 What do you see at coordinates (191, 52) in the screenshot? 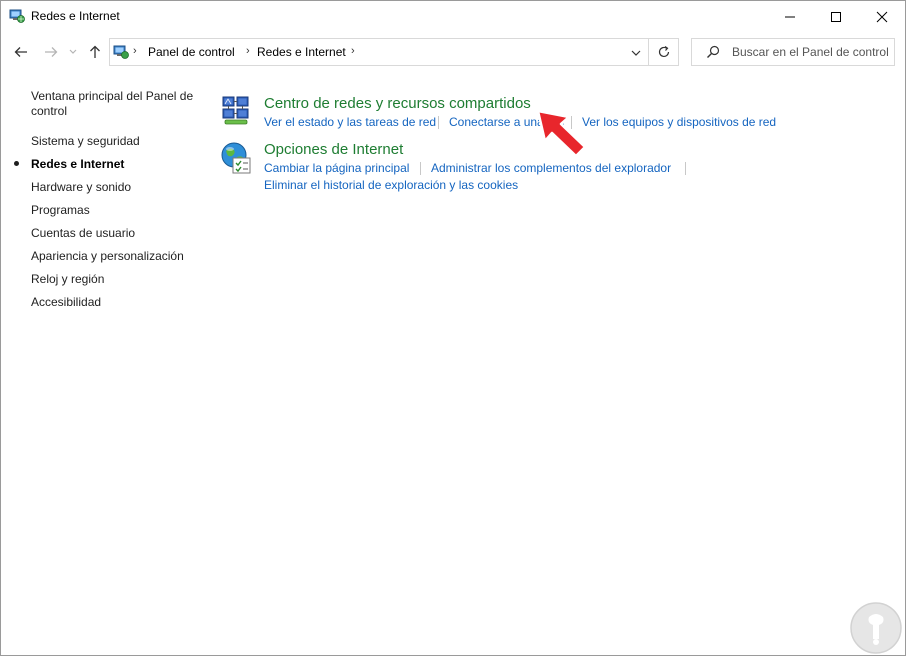
I see `breadcrumb-panel-de-control: Panel de control` at bounding box center [191, 52].